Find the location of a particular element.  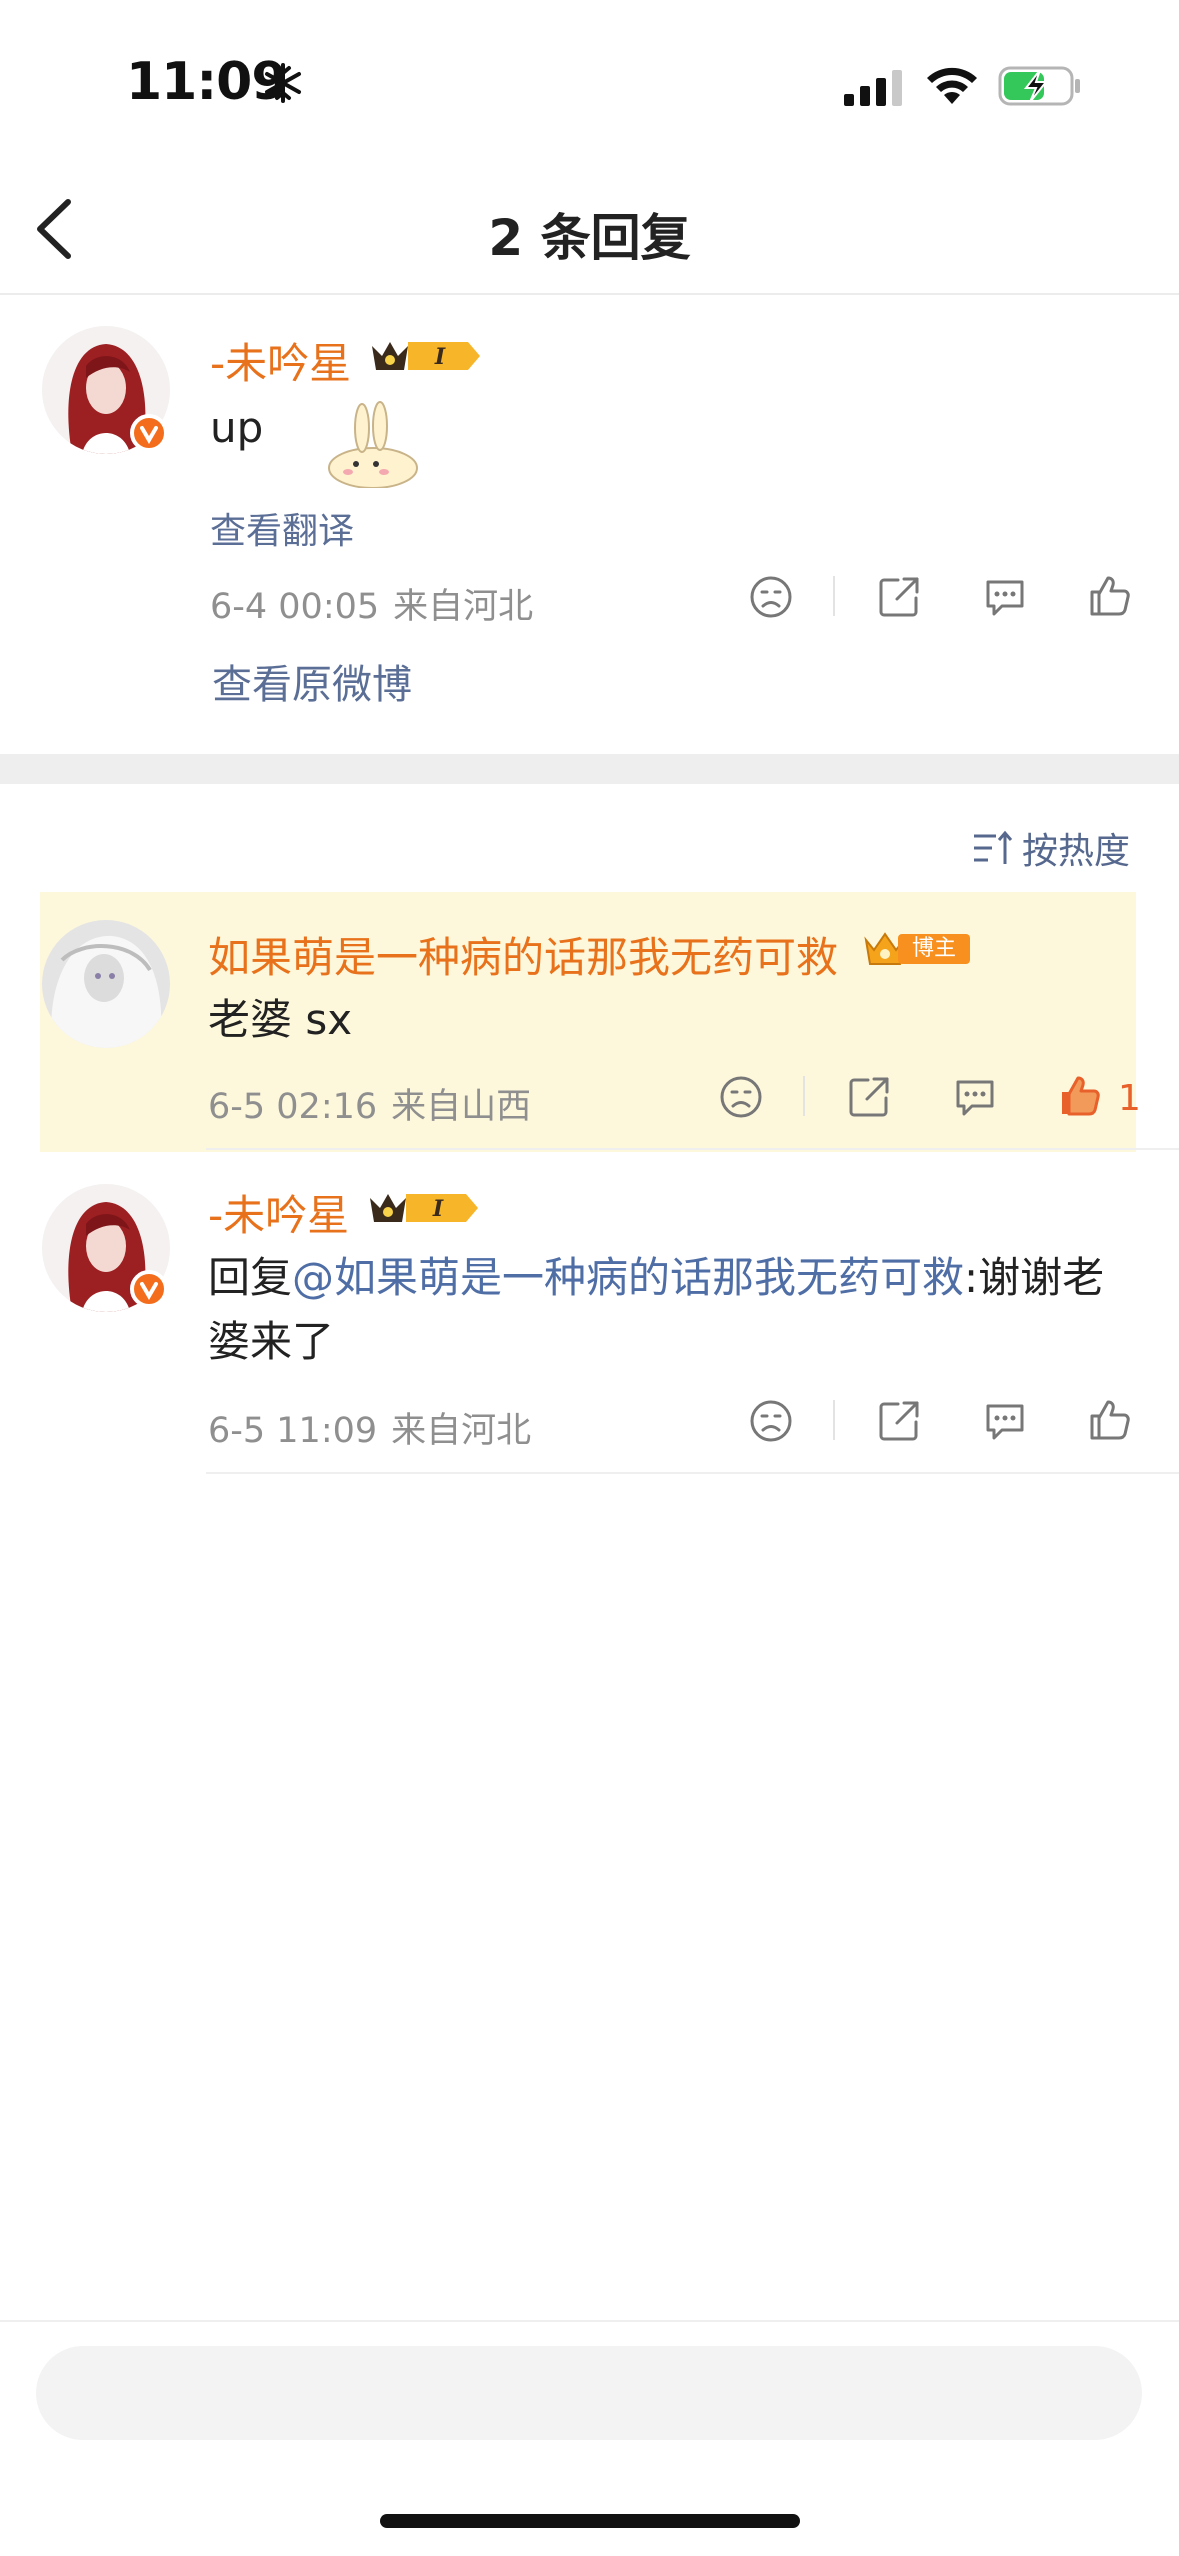

comment-text: up is located at coordinates (237, 427).